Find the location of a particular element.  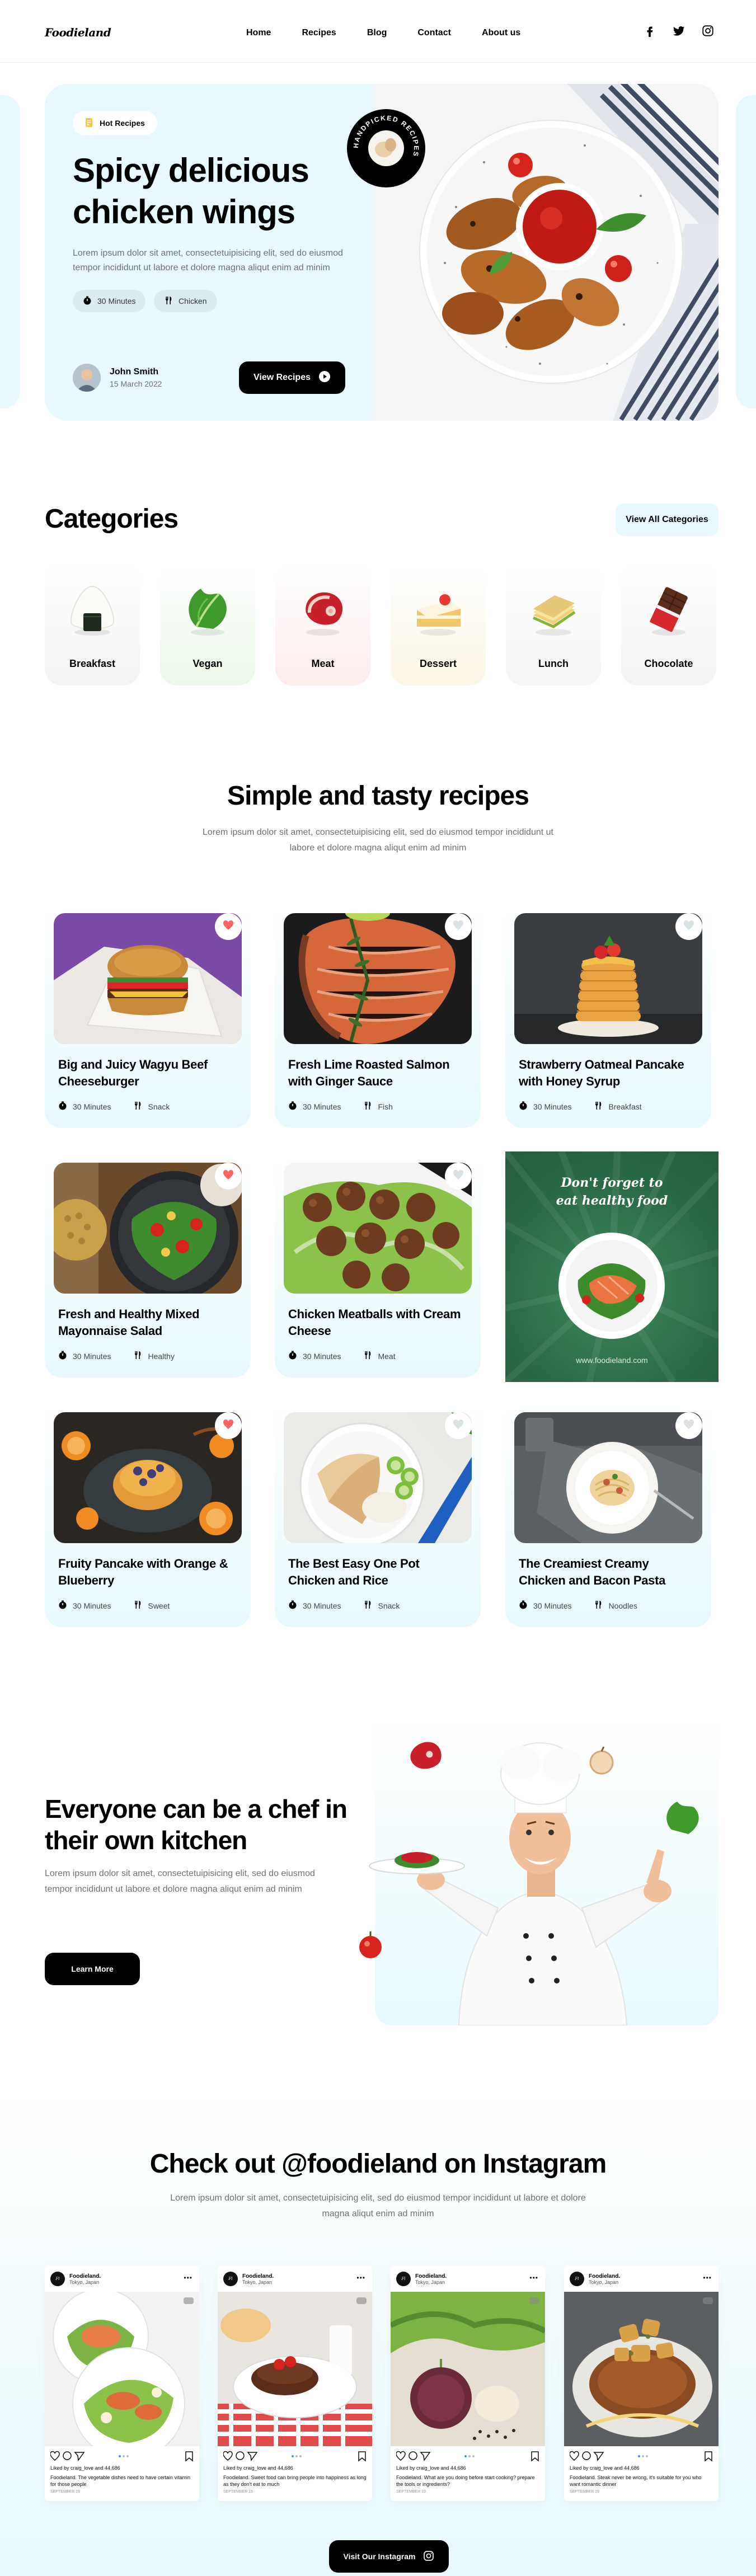

post-header: Fl Foodieland. Tokyo, Japan is located at coordinates (75, 2279).